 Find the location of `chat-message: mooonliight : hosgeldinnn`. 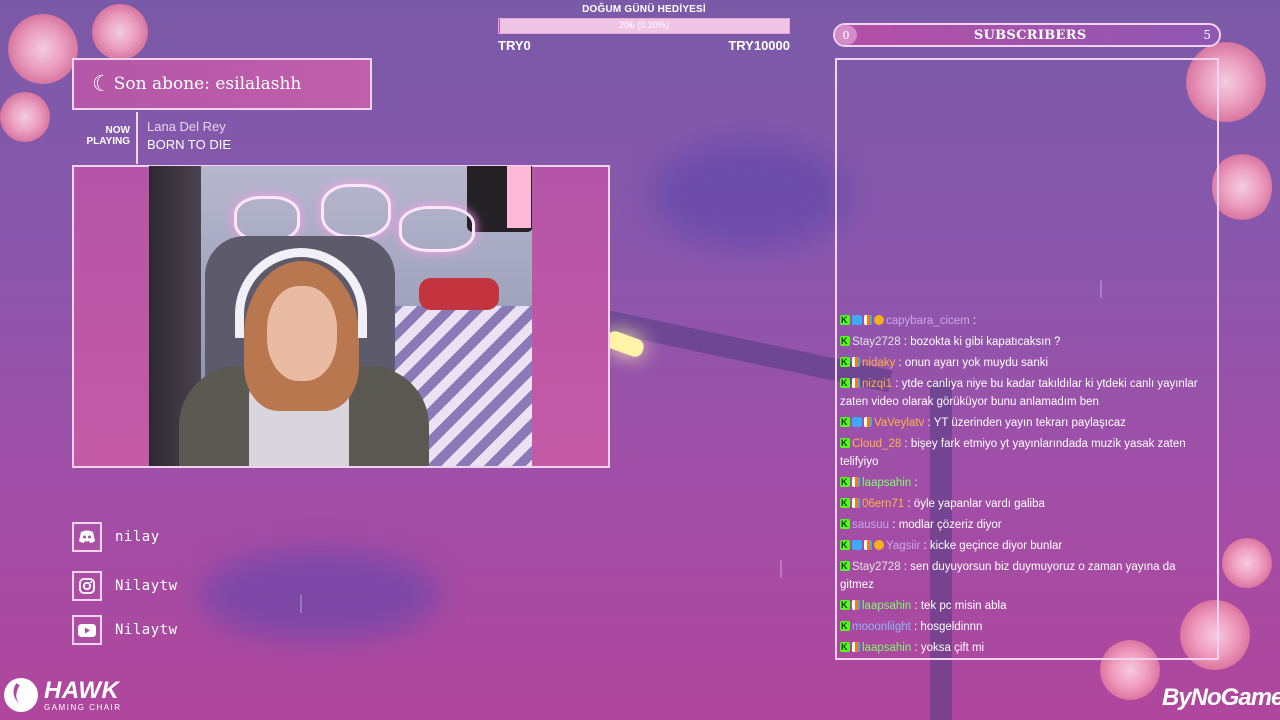

chat-message: mooonliight : hosgeldinnn is located at coordinates (1026, 626).